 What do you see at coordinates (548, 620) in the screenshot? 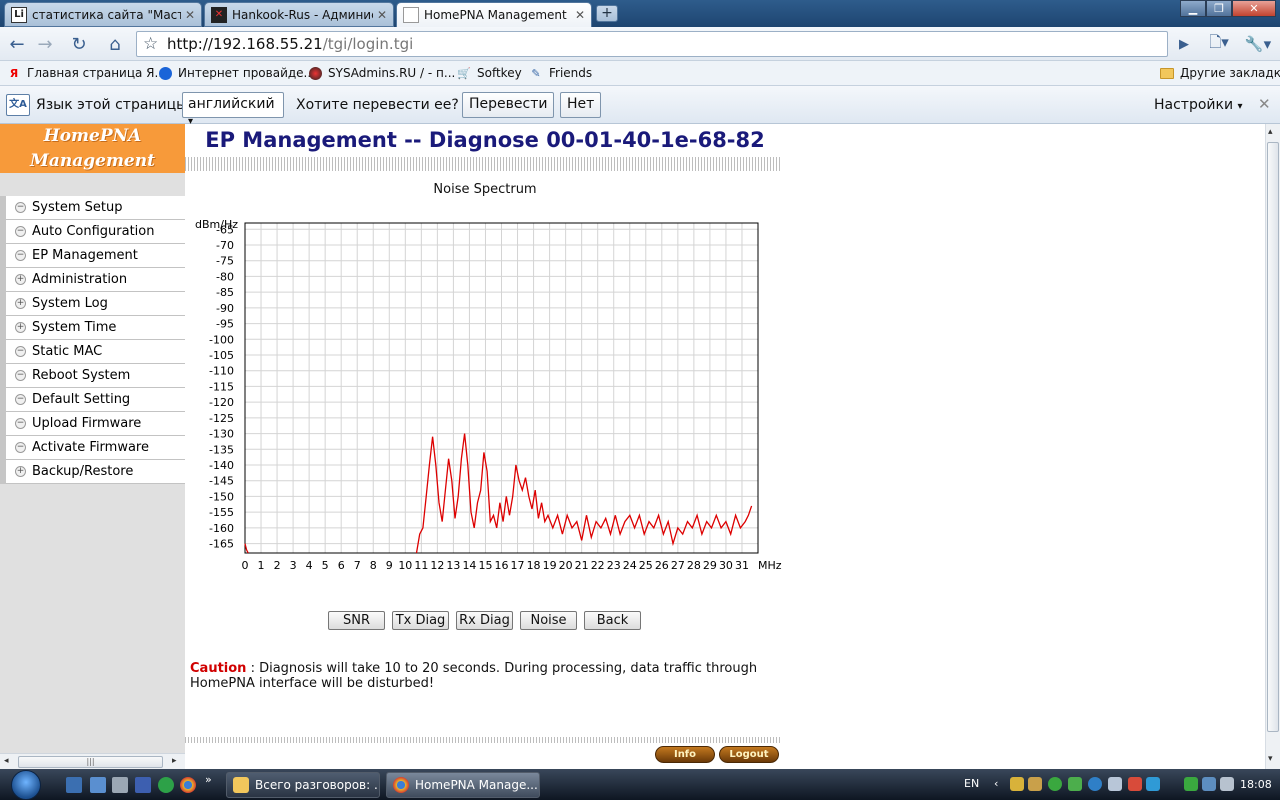
I see `noise-button: Noise` at bounding box center [548, 620].